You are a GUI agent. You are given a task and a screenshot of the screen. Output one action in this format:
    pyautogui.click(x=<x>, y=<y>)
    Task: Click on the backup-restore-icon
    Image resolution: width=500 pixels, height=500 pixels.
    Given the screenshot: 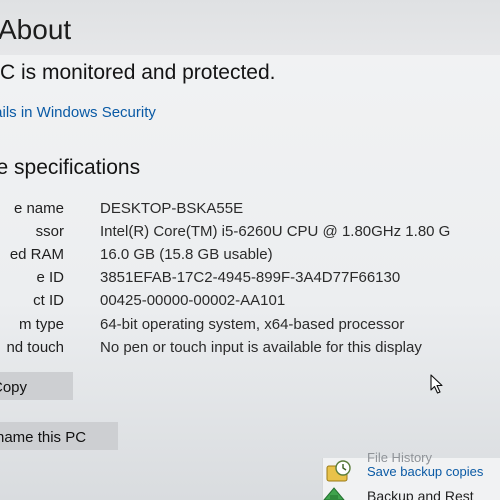 What is the action you would take?
    pyautogui.click(x=334, y=493)
    